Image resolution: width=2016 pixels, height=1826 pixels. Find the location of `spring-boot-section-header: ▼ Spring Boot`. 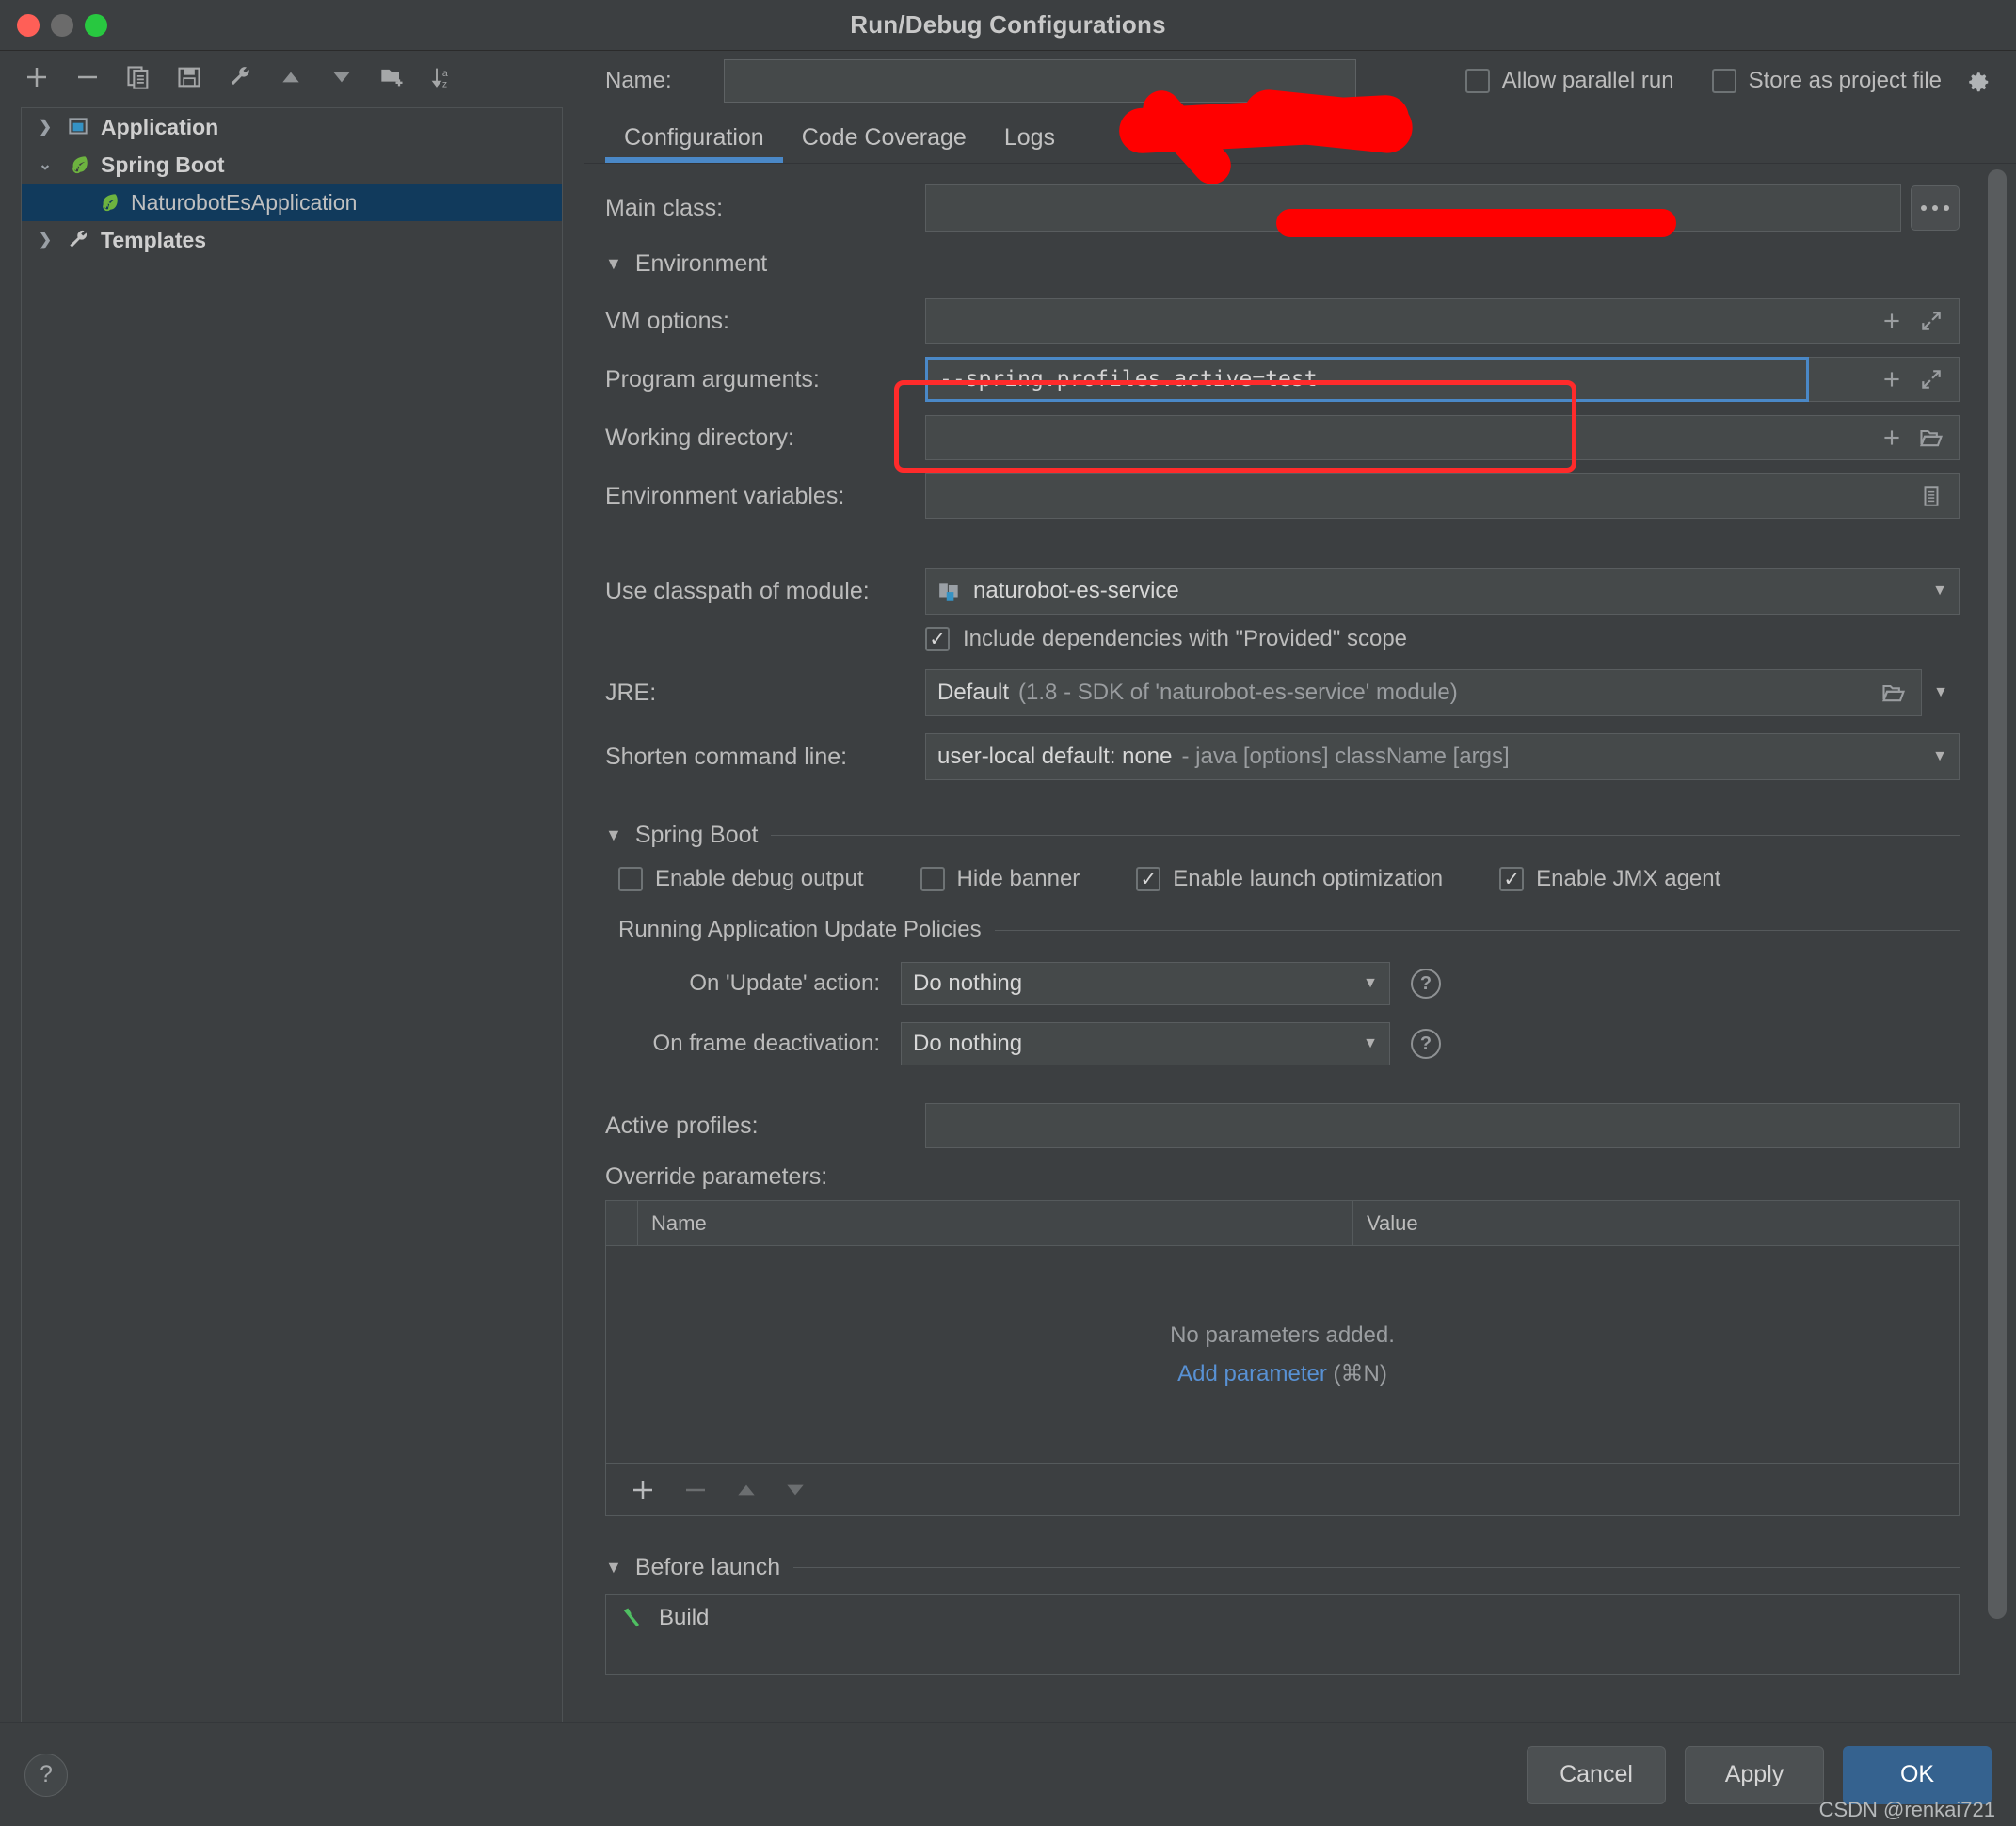

spring-boot-section-header: ▼ Spring Boot is located at coordinates (1282, 835).